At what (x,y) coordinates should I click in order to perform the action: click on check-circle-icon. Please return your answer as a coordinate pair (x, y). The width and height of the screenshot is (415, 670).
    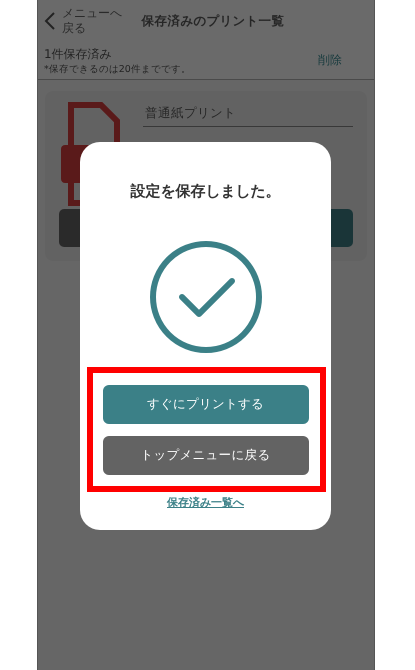
    Looking at the image, I should click on (206, 297).